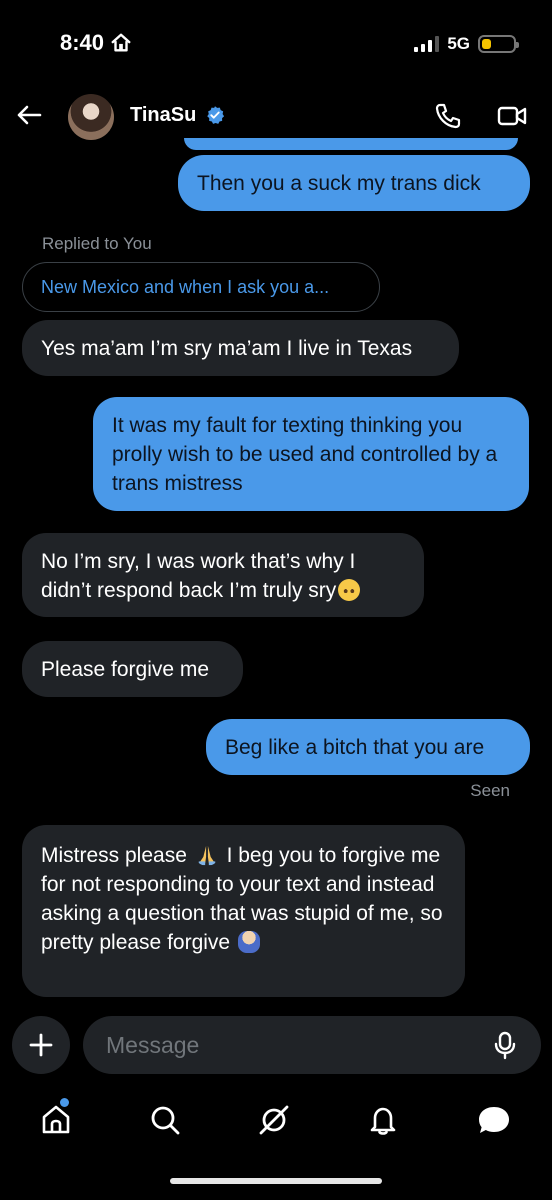  I want to click on nav-search, so click(165, 1120).